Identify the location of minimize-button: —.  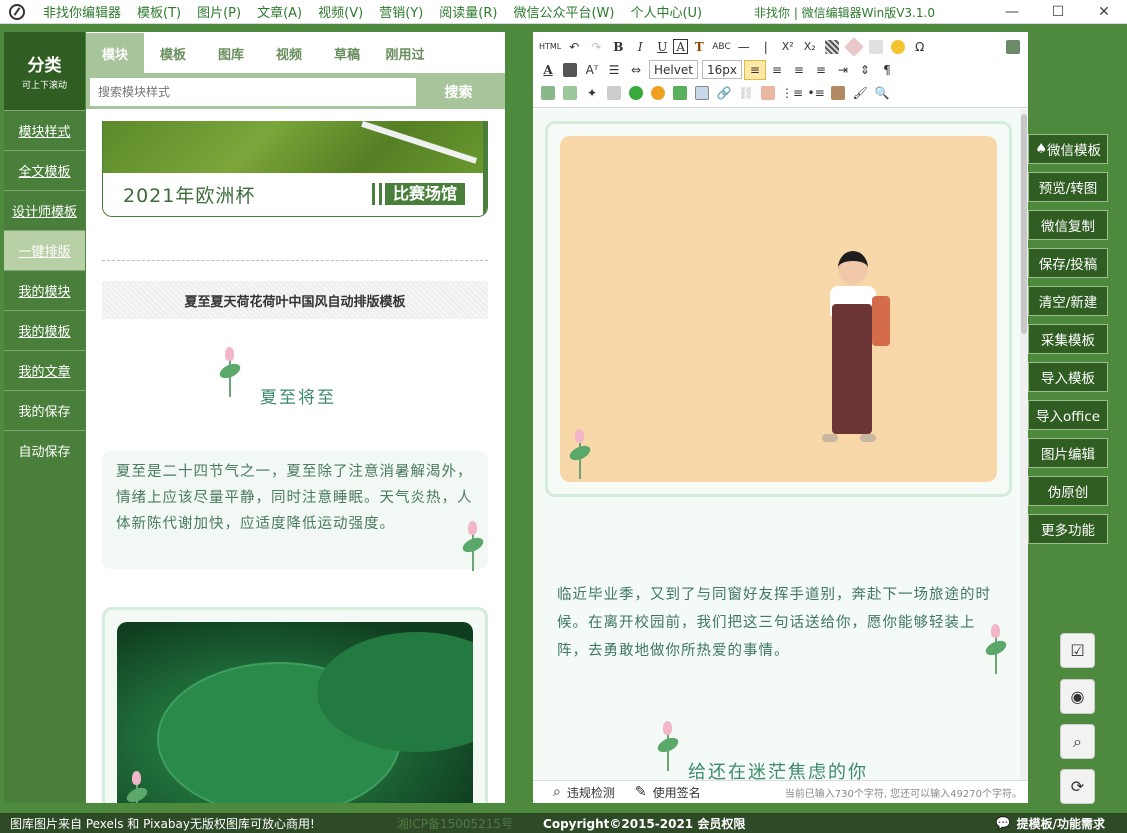
(1012, 12).